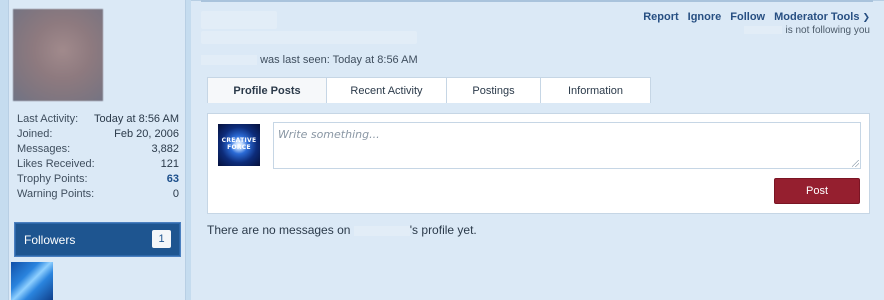 Image resolution: width=884 pixels, height=300 pixels. I want to click on moderator-tools-menu: Moderator Tools ❯, so click(822, 17).